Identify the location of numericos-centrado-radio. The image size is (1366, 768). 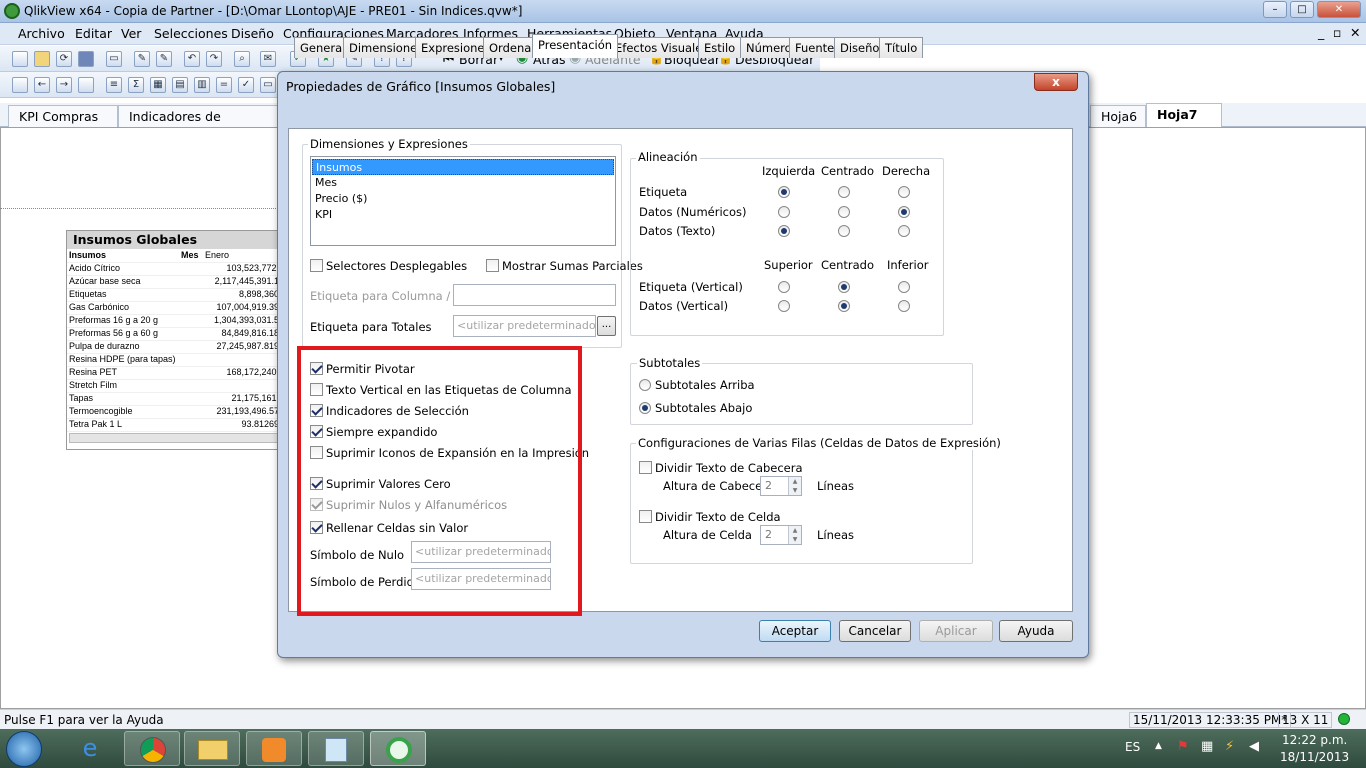
(844, 212).